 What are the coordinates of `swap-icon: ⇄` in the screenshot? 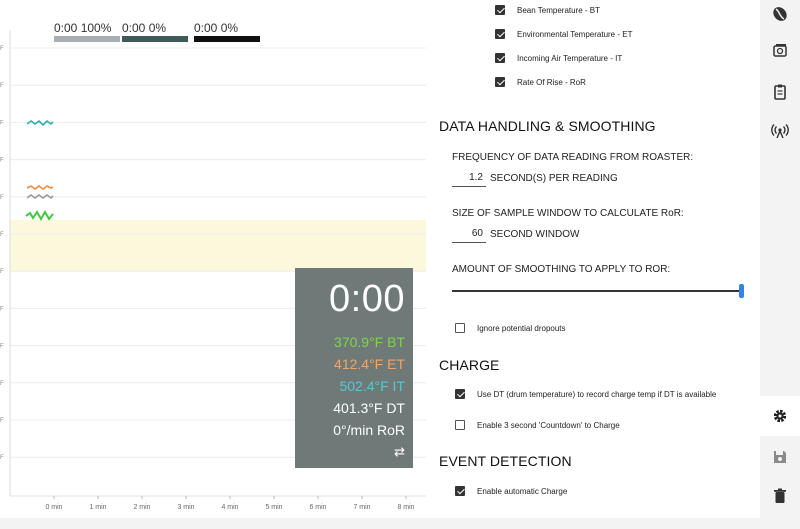 It's located at (399, 452).